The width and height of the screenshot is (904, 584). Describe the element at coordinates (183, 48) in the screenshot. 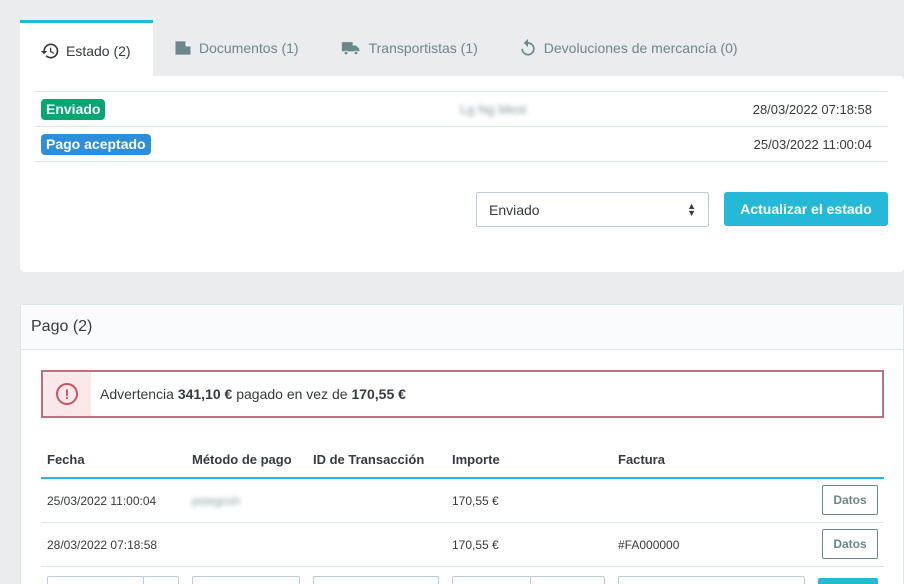

I see `document-icon` at that location.